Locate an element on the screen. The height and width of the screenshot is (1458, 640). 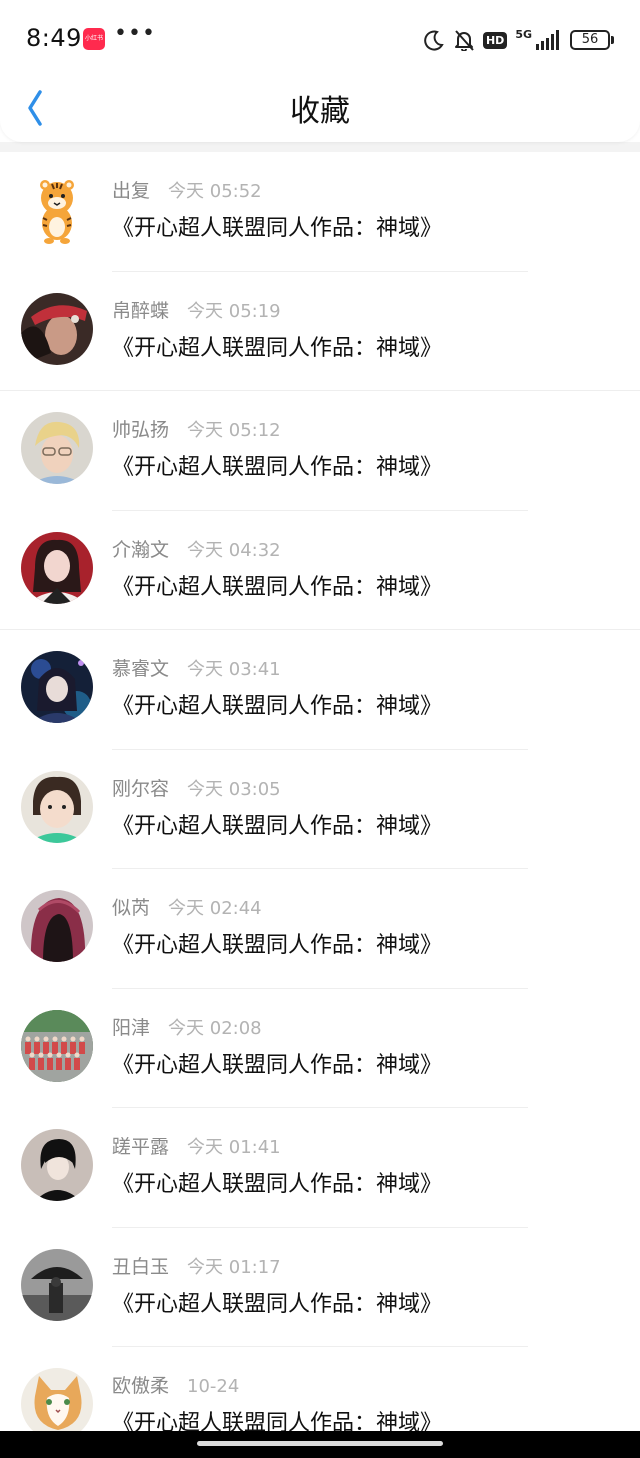
item-meta: 出复 今天 05:52 is located at coordinates (187, 189).